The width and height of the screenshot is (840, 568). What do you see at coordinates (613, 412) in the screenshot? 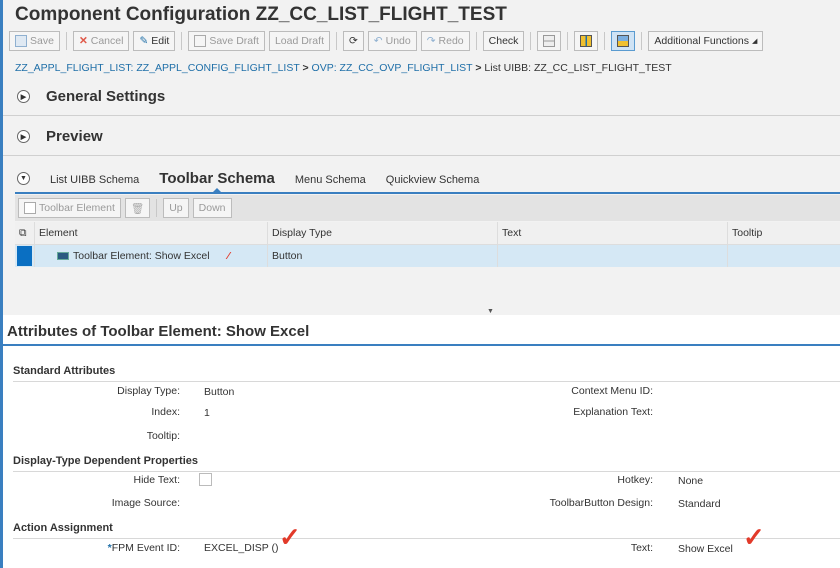
I see `explanation-text-label: Explanation Text:` at bounding box center [613, 412].